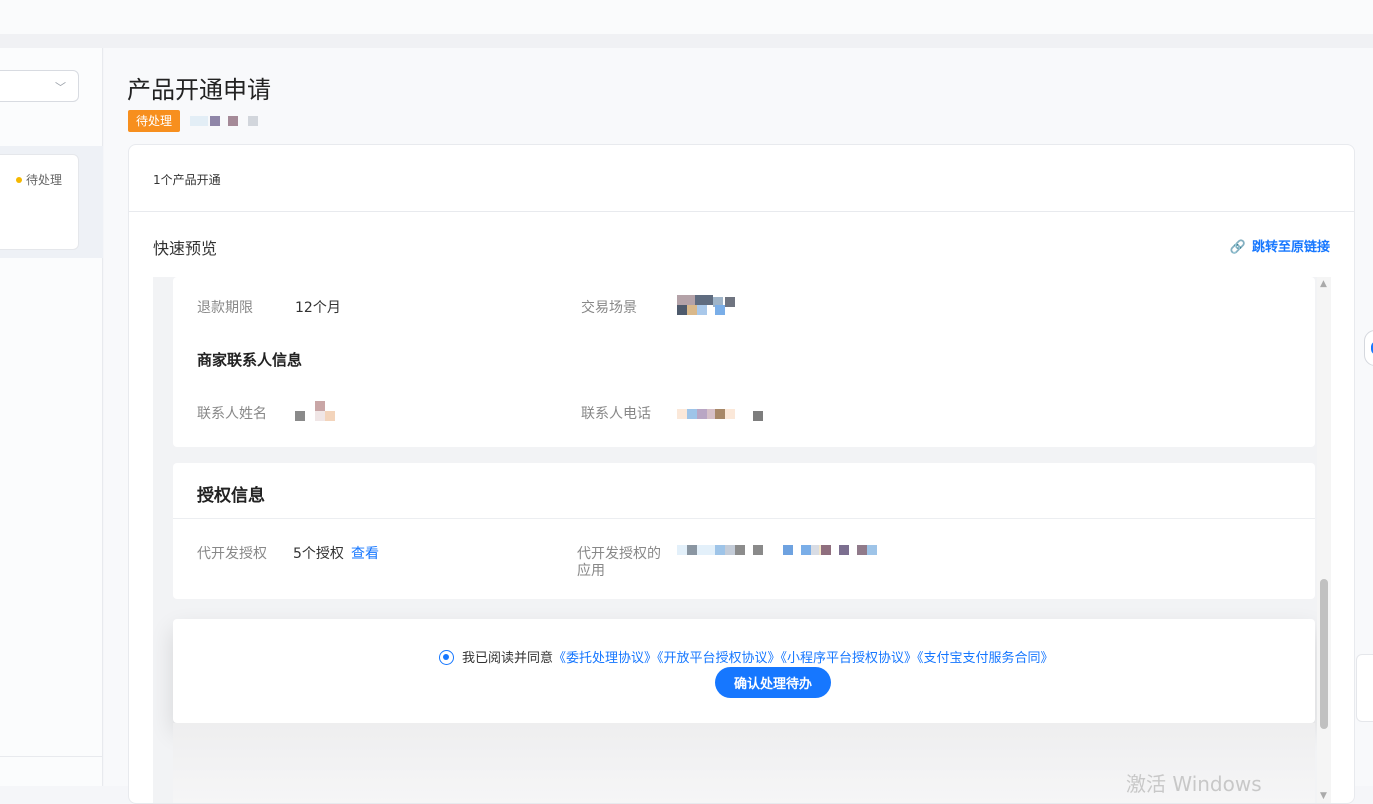 The width and height of the screenshot is (1373, 804). What do you see at coordinates (1290, 247) in the screenshot?
I see `jump-link-label: 跳转至原链接` at bounding box center [1290, 247].